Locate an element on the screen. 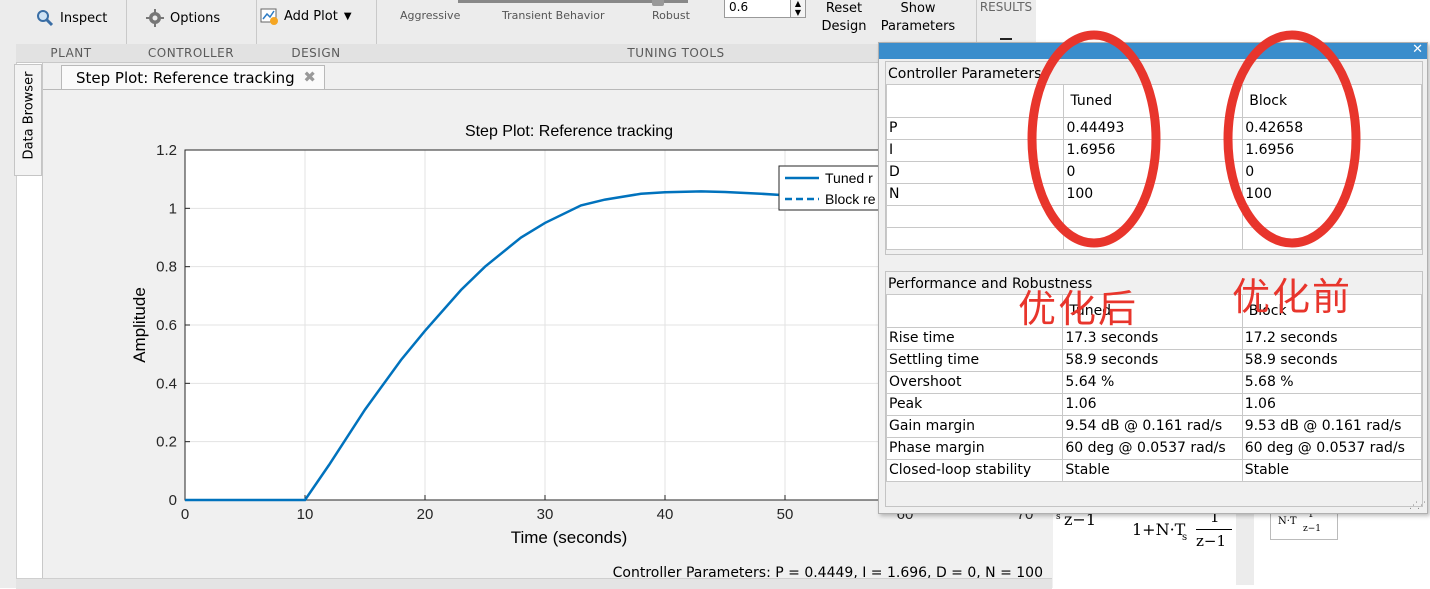 The image size is (1430, 589). x-tick-label: 10 is located at coordinates (305, 514).